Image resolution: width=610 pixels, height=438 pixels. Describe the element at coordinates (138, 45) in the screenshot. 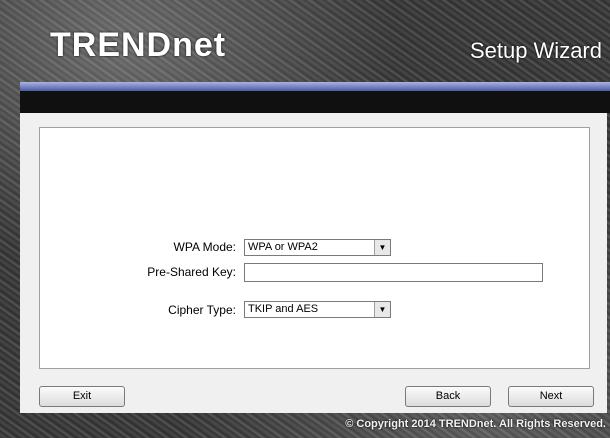

I see `trendnet-logo: TRENDnet` at that location.